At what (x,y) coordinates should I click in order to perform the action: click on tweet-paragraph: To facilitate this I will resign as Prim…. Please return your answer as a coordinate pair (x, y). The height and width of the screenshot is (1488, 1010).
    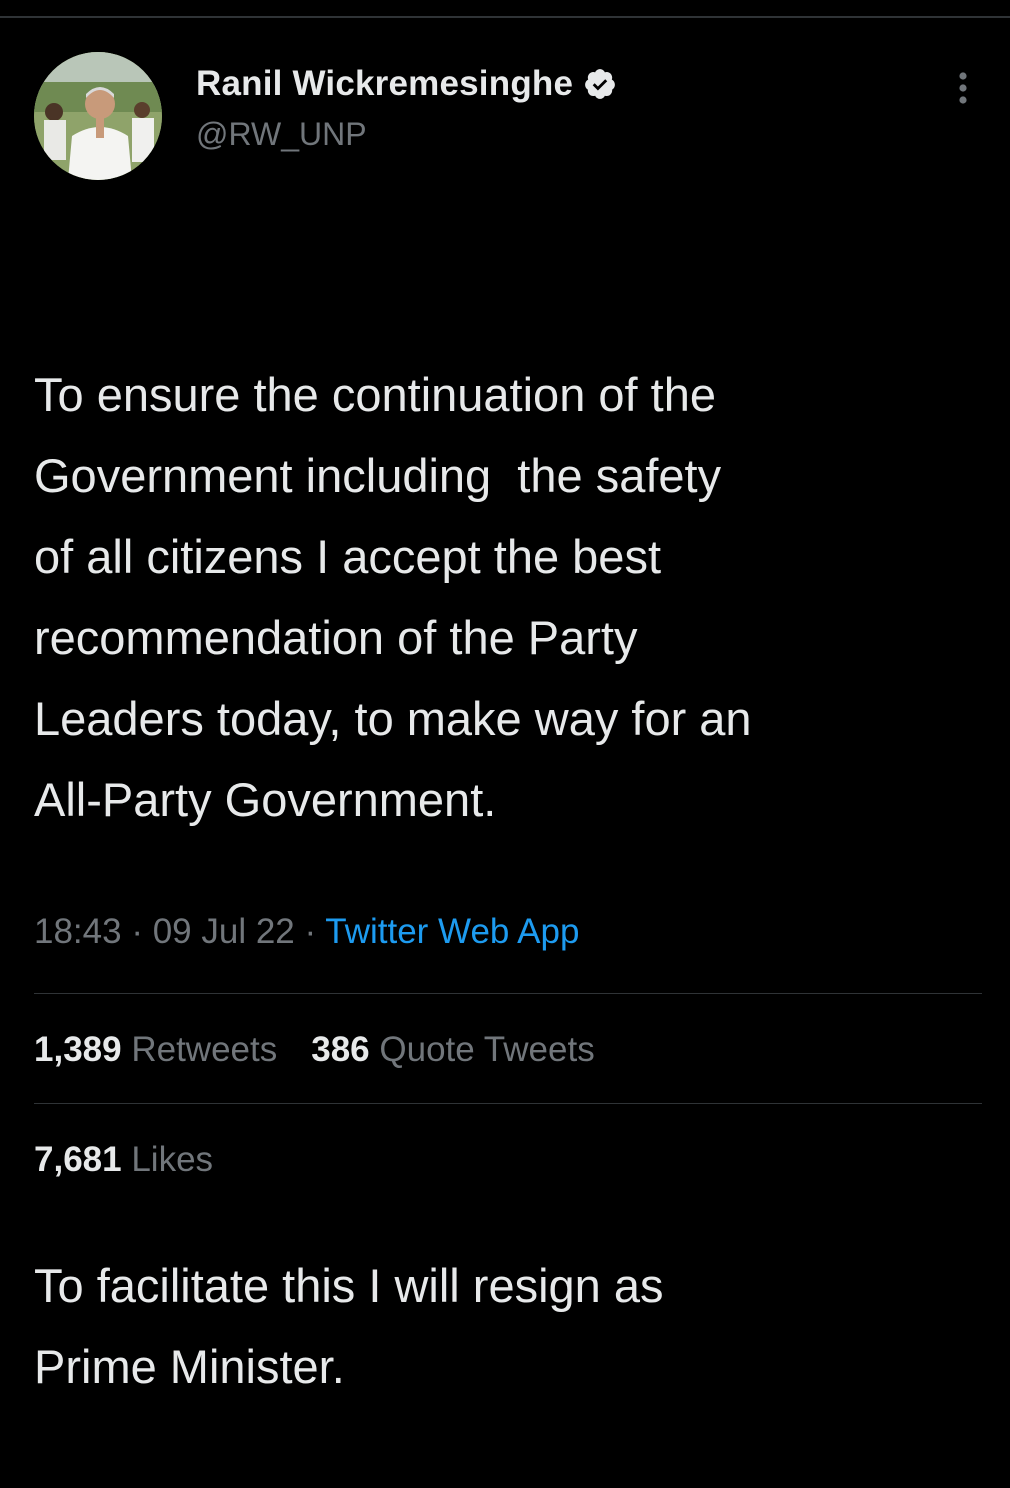
    Looking at the image, I should click on (349, 1326).